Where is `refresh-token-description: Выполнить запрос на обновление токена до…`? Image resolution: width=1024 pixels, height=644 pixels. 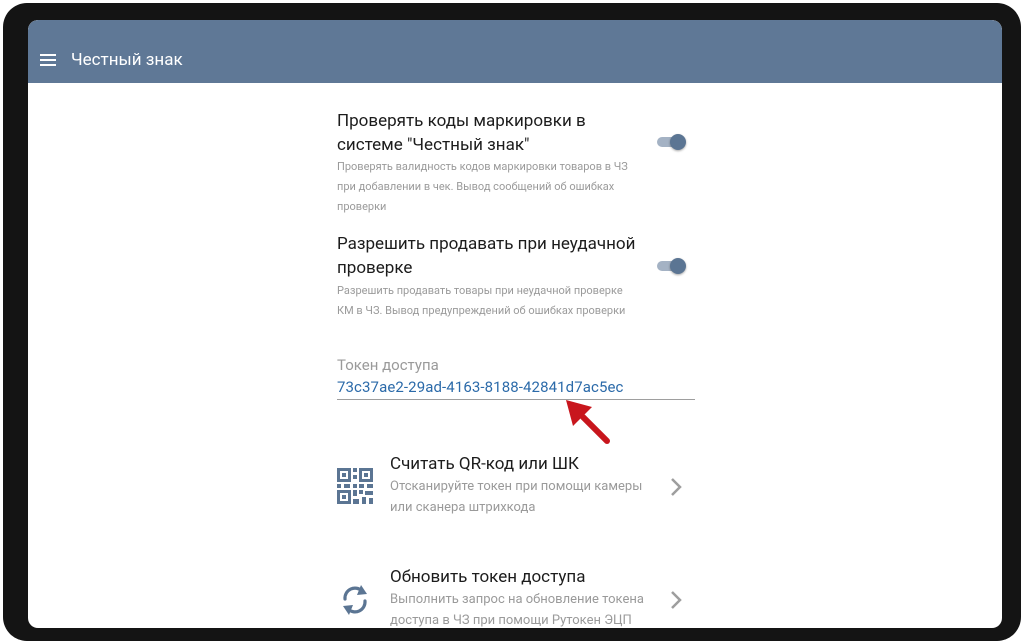
refresh-token-description: Выполнить запрос на обновление токена до… is located at coordinates (517, 610).